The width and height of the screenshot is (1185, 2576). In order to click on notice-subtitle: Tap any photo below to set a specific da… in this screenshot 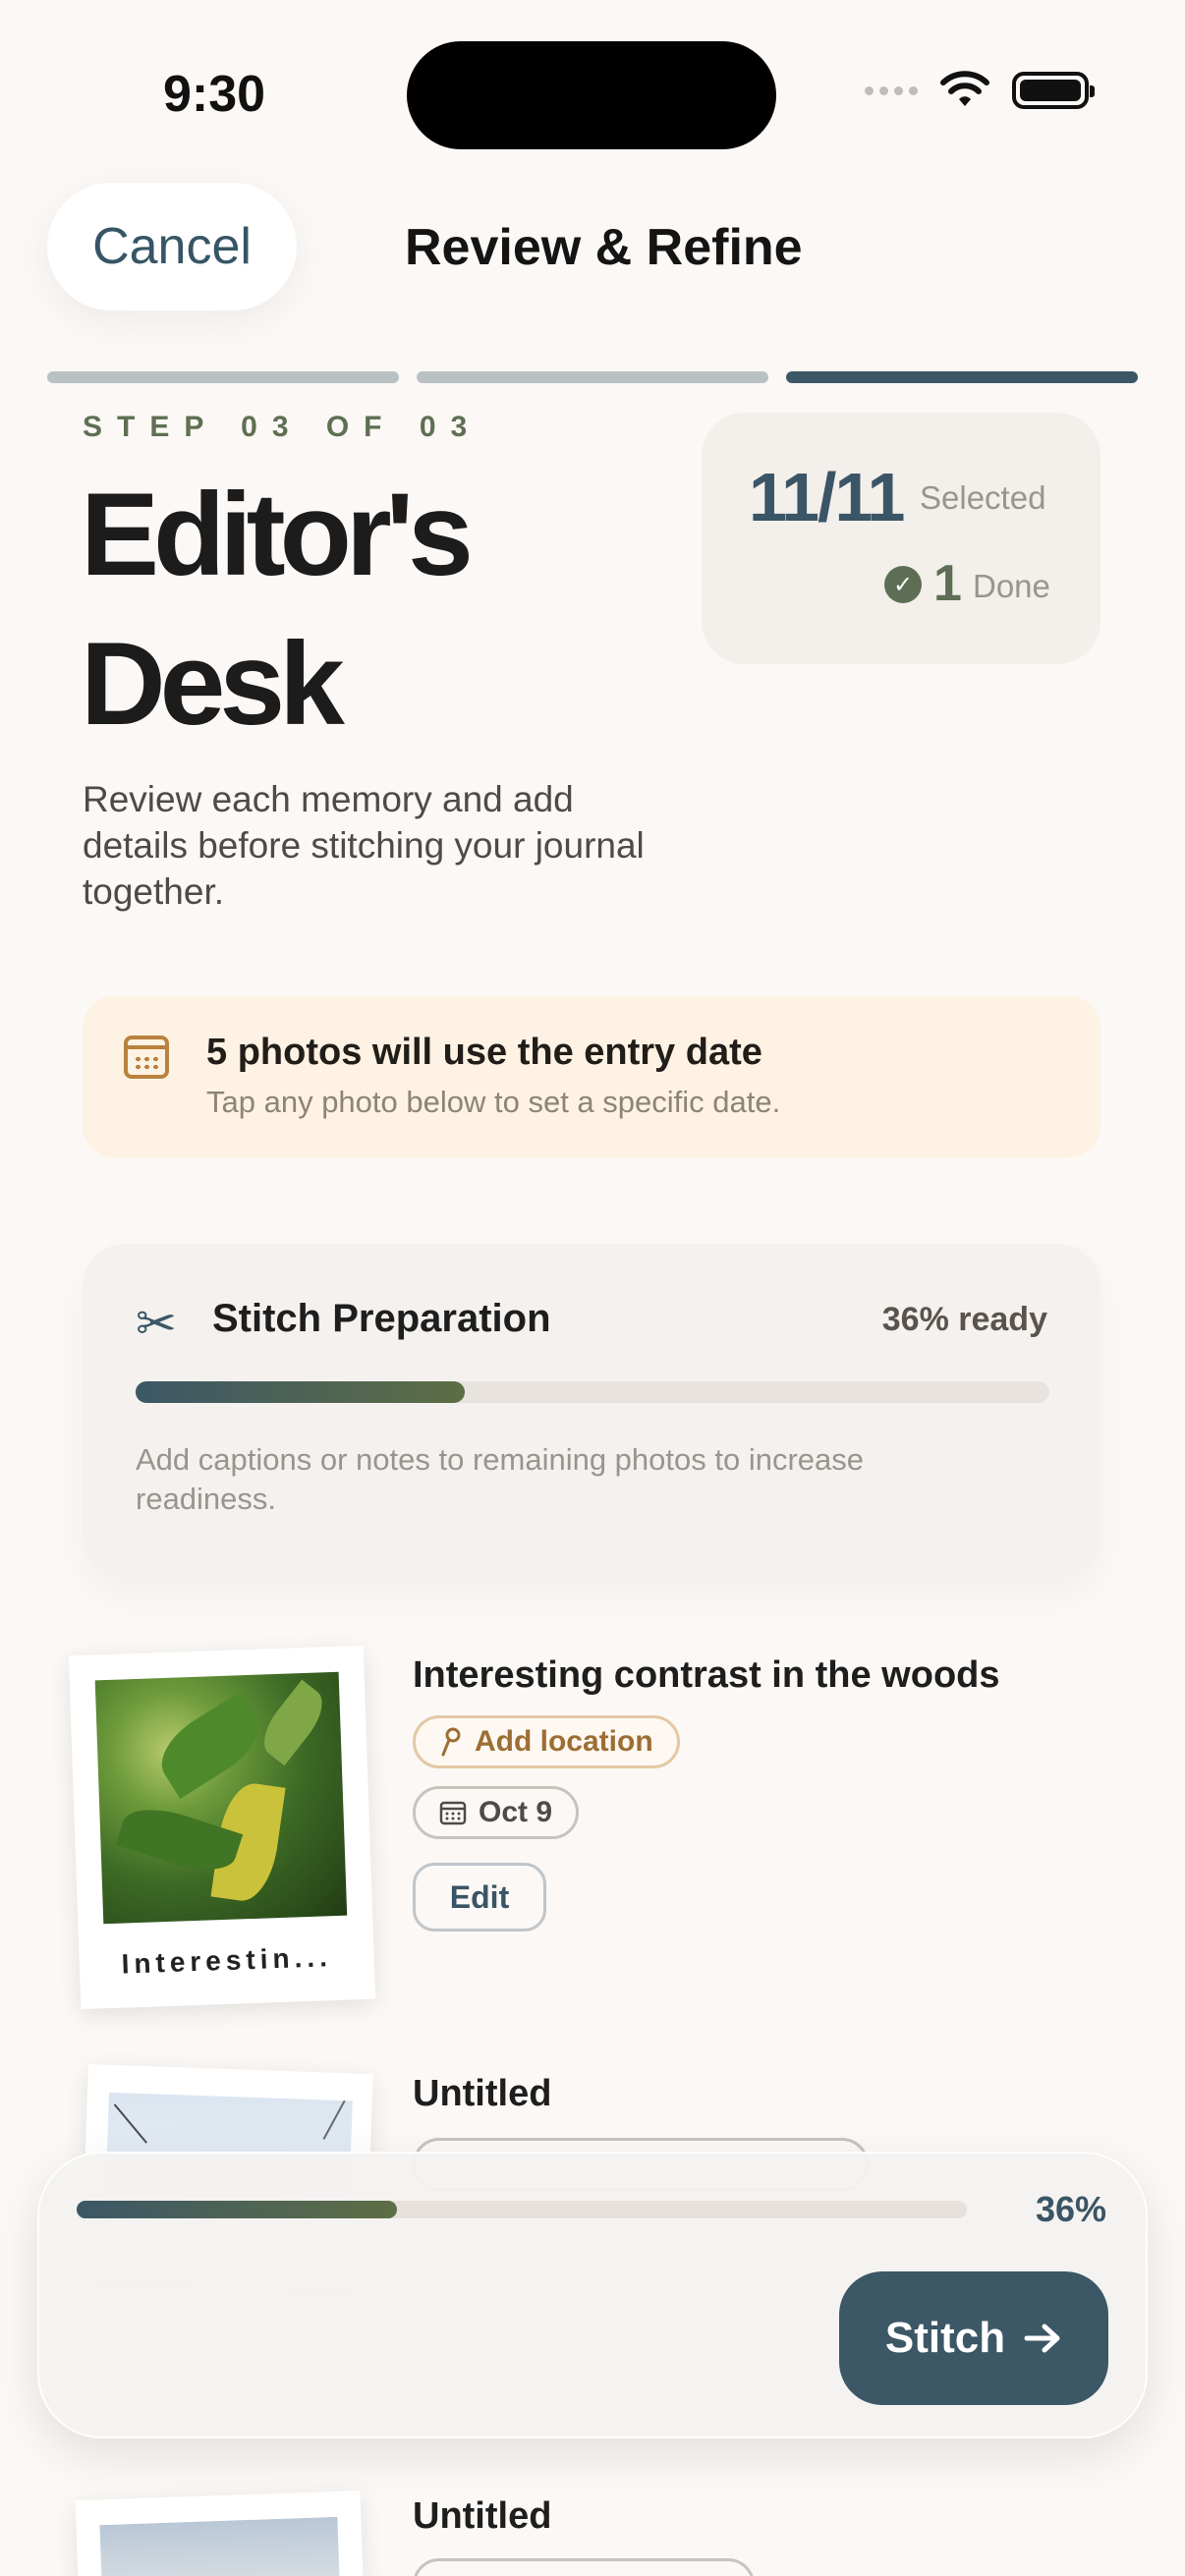, I will do `click(494, 1102)`.